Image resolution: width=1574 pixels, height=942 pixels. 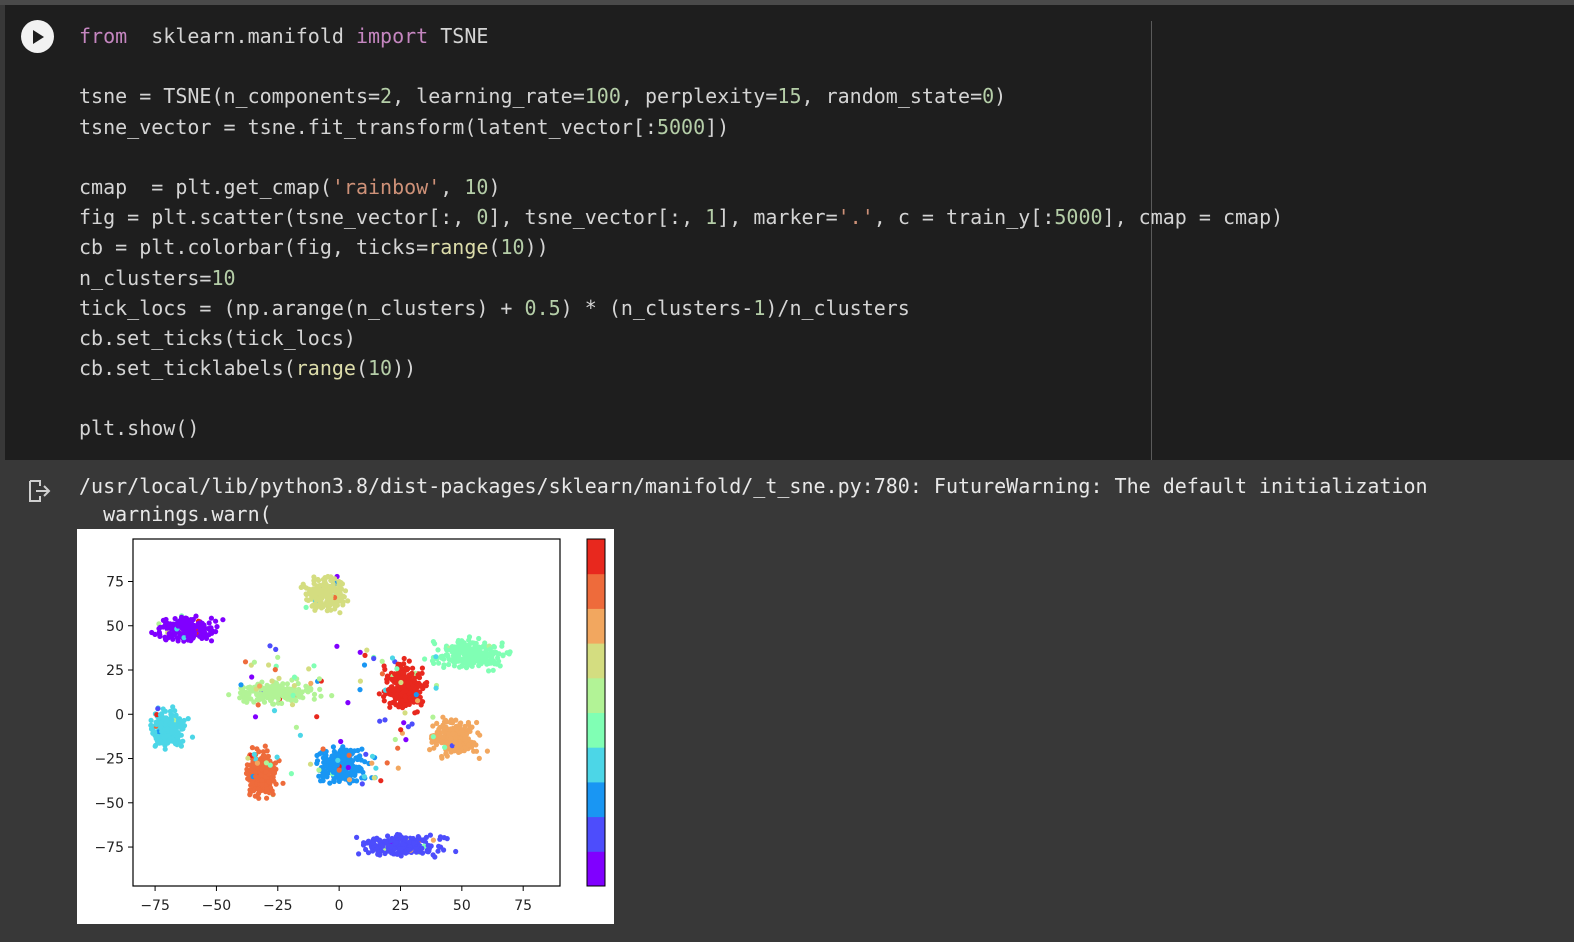 What do you see at coordinates (39, 491) in the screenshot?
I see `output-clear-icon` at bounding box center [39, 491].